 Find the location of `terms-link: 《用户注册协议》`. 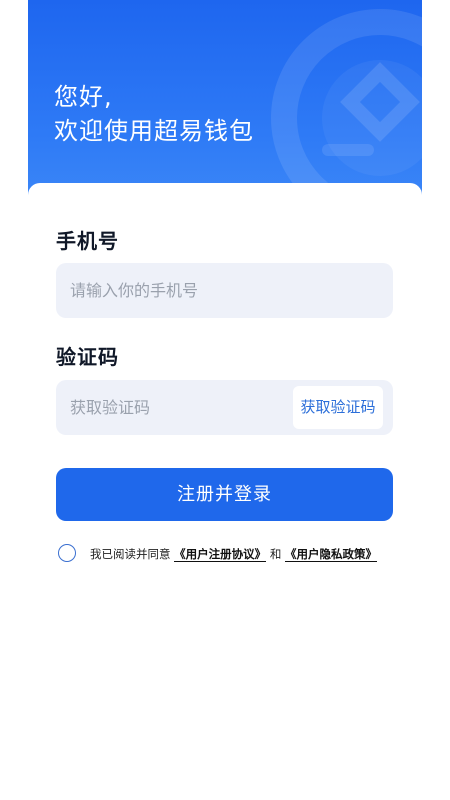

terms-link: 《用户注册协议》 is located at coordinates (220, 554).